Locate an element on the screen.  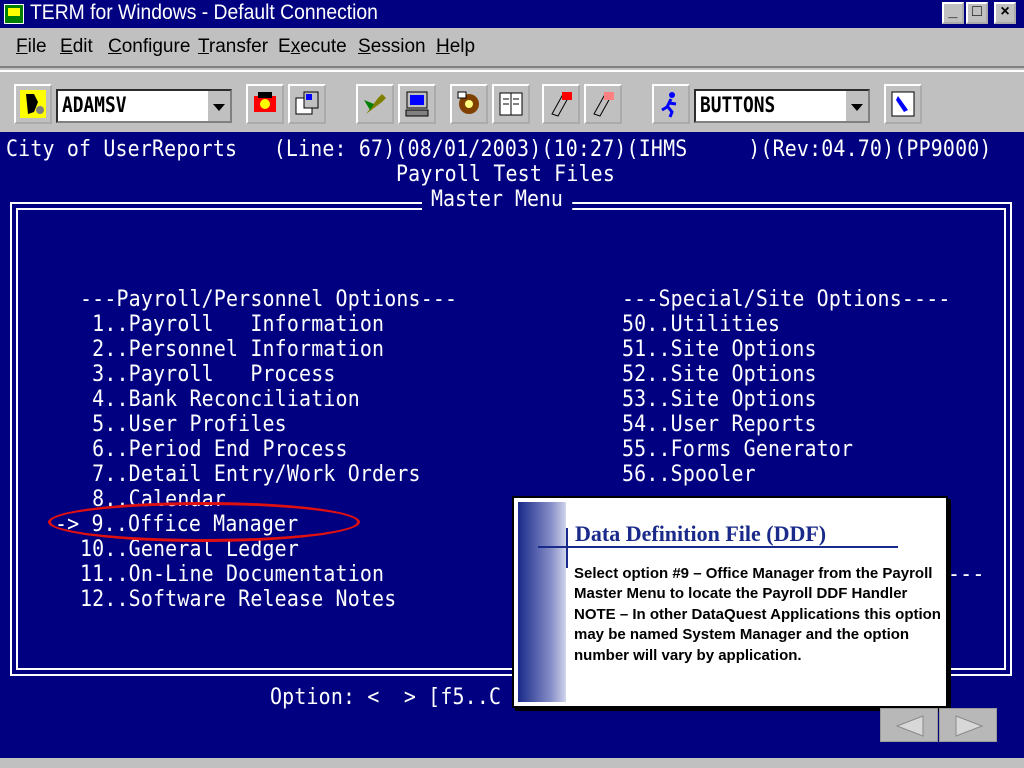
dial-button is located at coordinates (265, 104).